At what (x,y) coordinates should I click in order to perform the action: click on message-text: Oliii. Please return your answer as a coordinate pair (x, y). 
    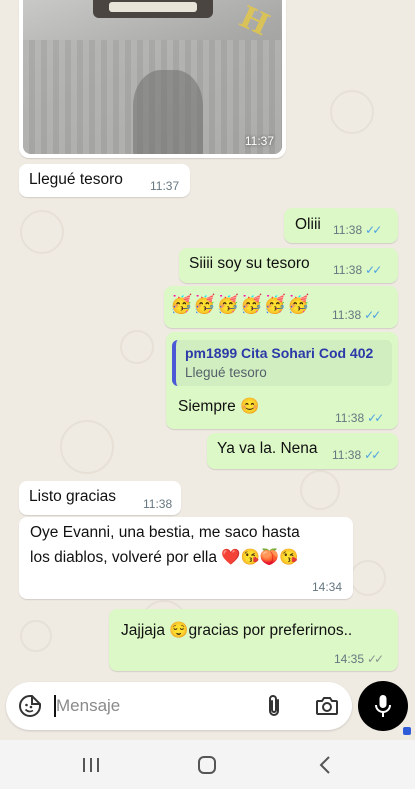
    Looking at the image, I should click on (308, 224).